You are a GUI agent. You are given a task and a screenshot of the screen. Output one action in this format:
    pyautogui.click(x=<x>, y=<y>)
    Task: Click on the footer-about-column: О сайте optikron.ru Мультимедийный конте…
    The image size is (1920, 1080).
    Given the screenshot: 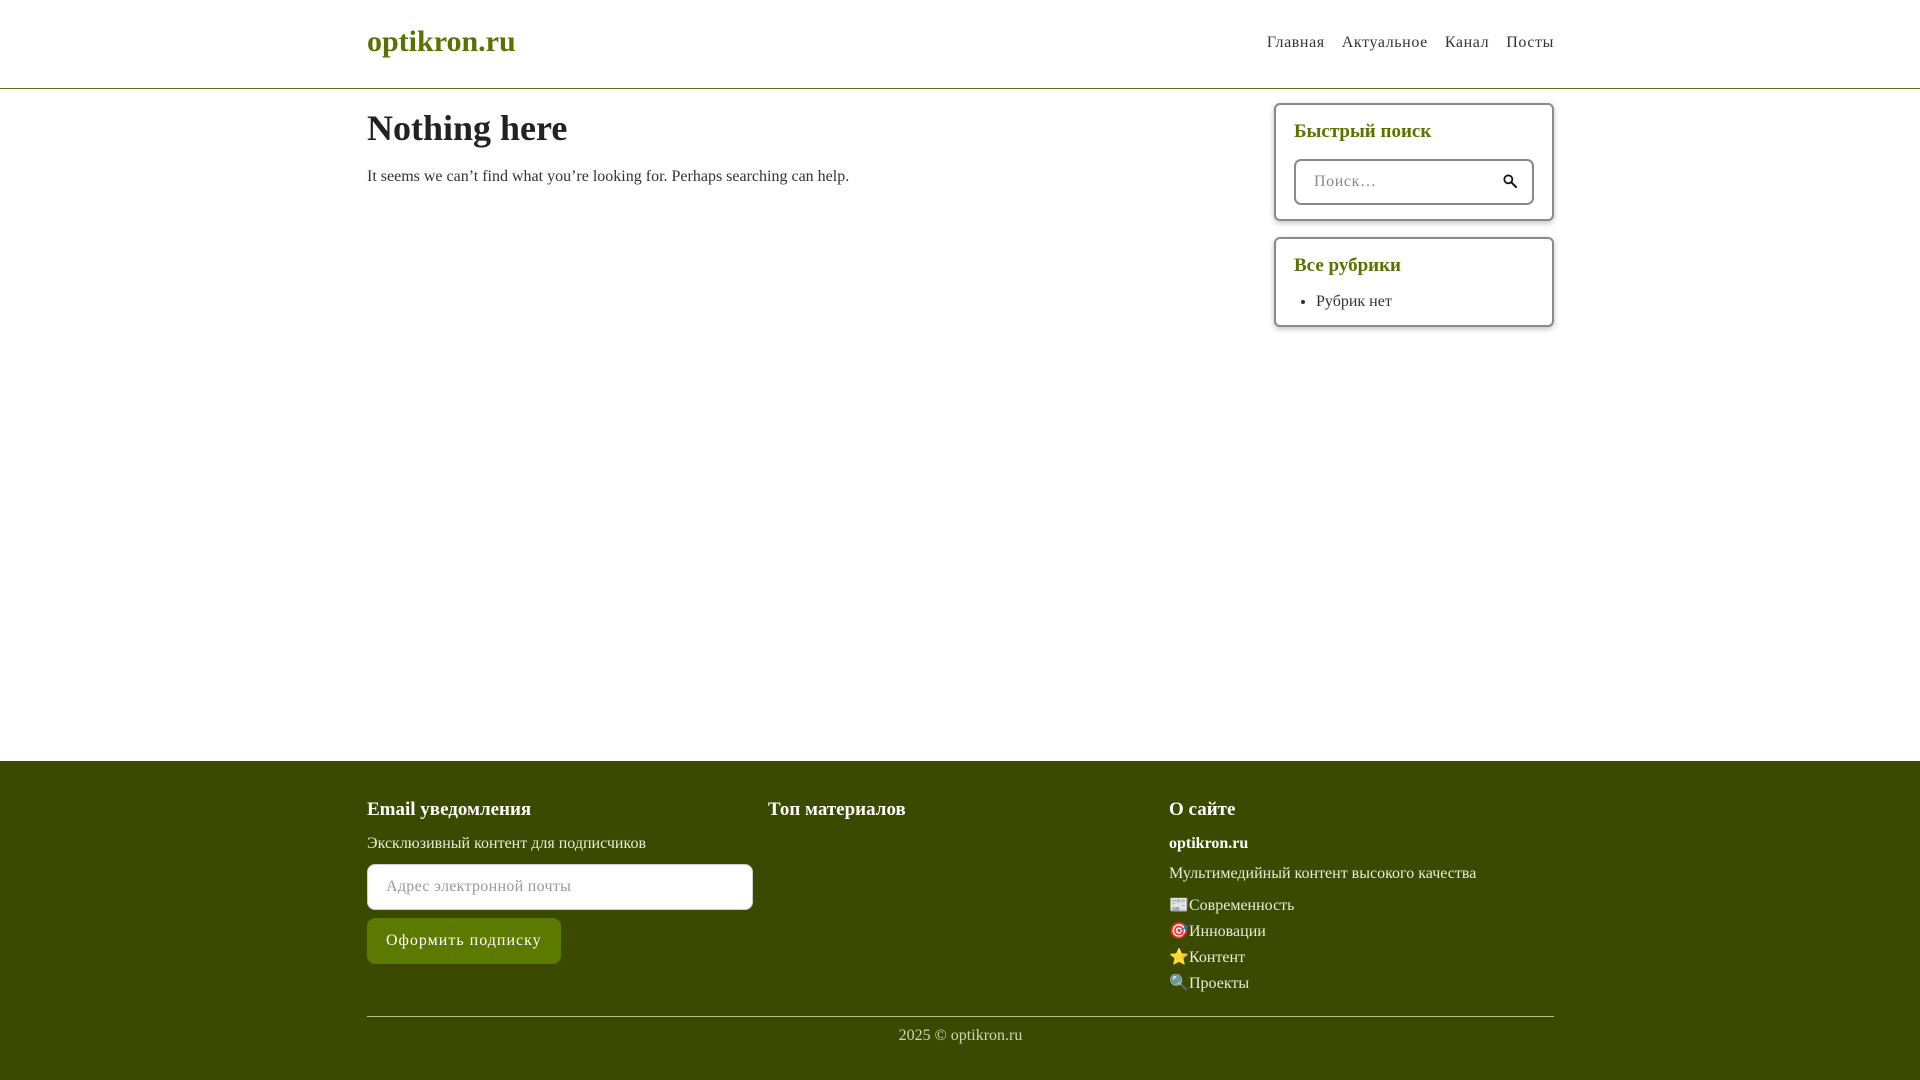 What is the action you would take?
    pyautogui.click(x=1362, y=899)
    